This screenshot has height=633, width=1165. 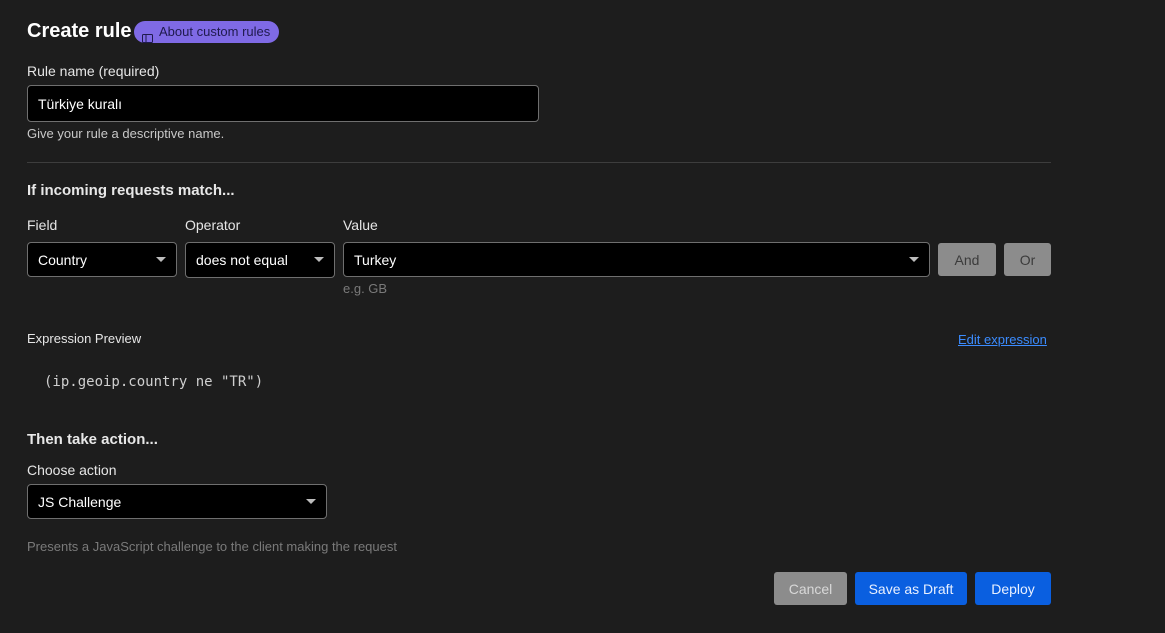 I want to click on choose-action-label: Choose action, so click(x=72, y=470).